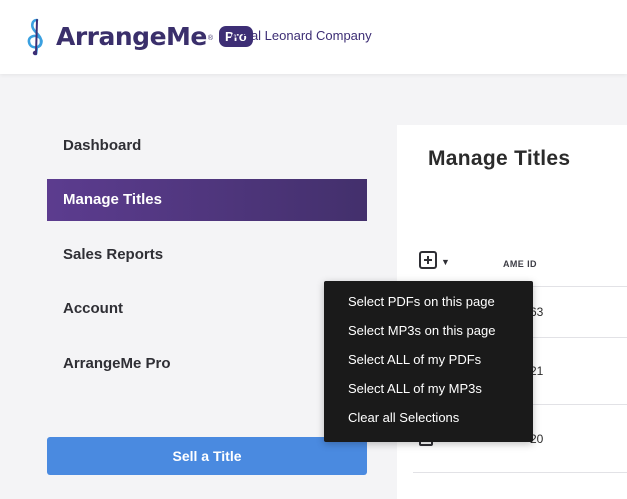 This screenshot has width=627, height=499. I want to click on treble-clef-logo-icon, so click(35, 37).